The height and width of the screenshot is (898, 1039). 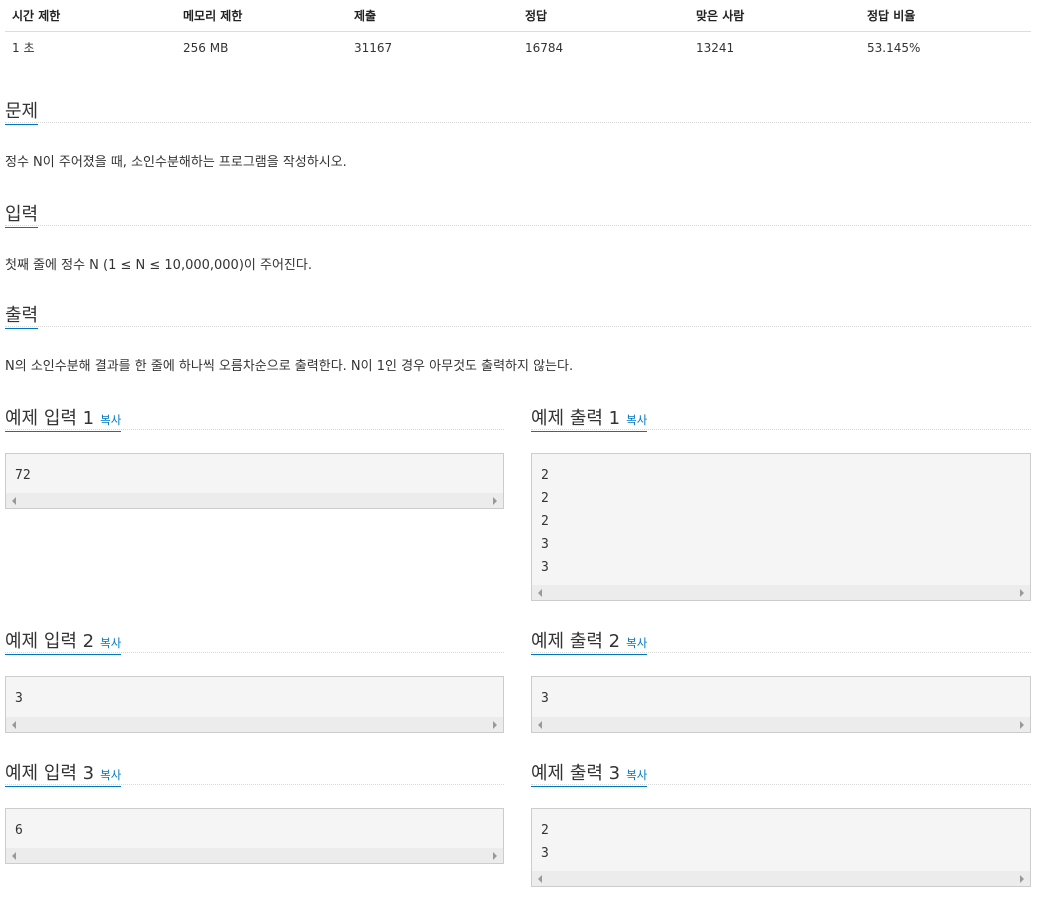 What do you see at coordinates (176, 162) in the screenshot?
I see `problem-description: 정수 N이 주어졌을 때, 소인수분해하는 프로그램을 작성하시오.` at bounding box center [176, 162].